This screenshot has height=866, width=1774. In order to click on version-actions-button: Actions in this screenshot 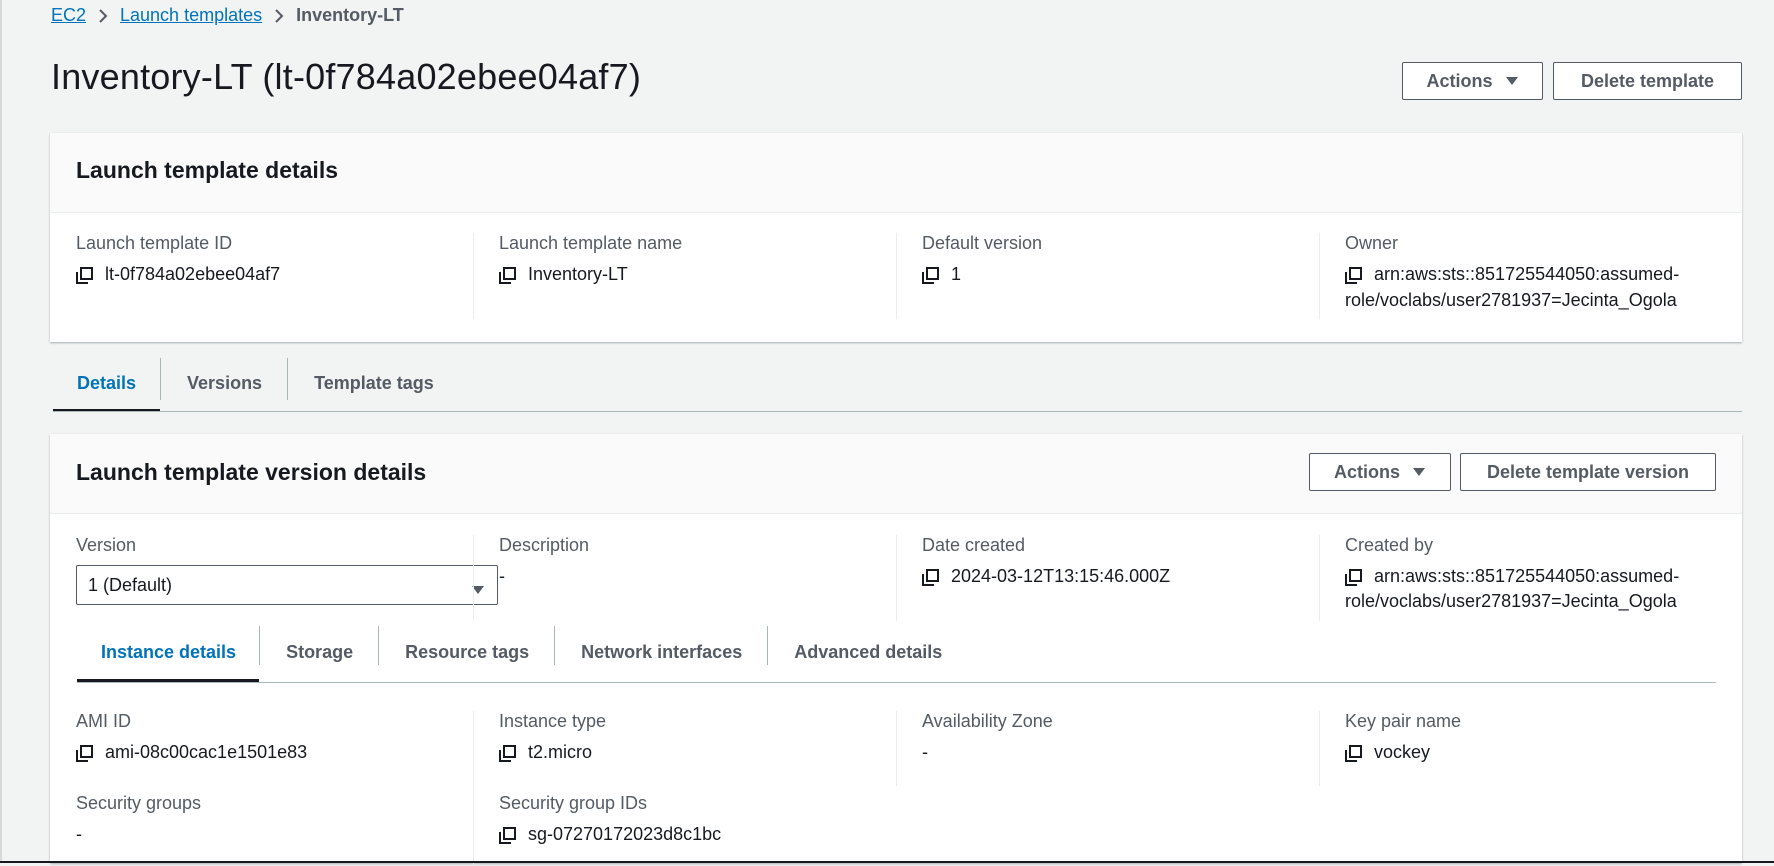, I will do `click(1380, 472)`.